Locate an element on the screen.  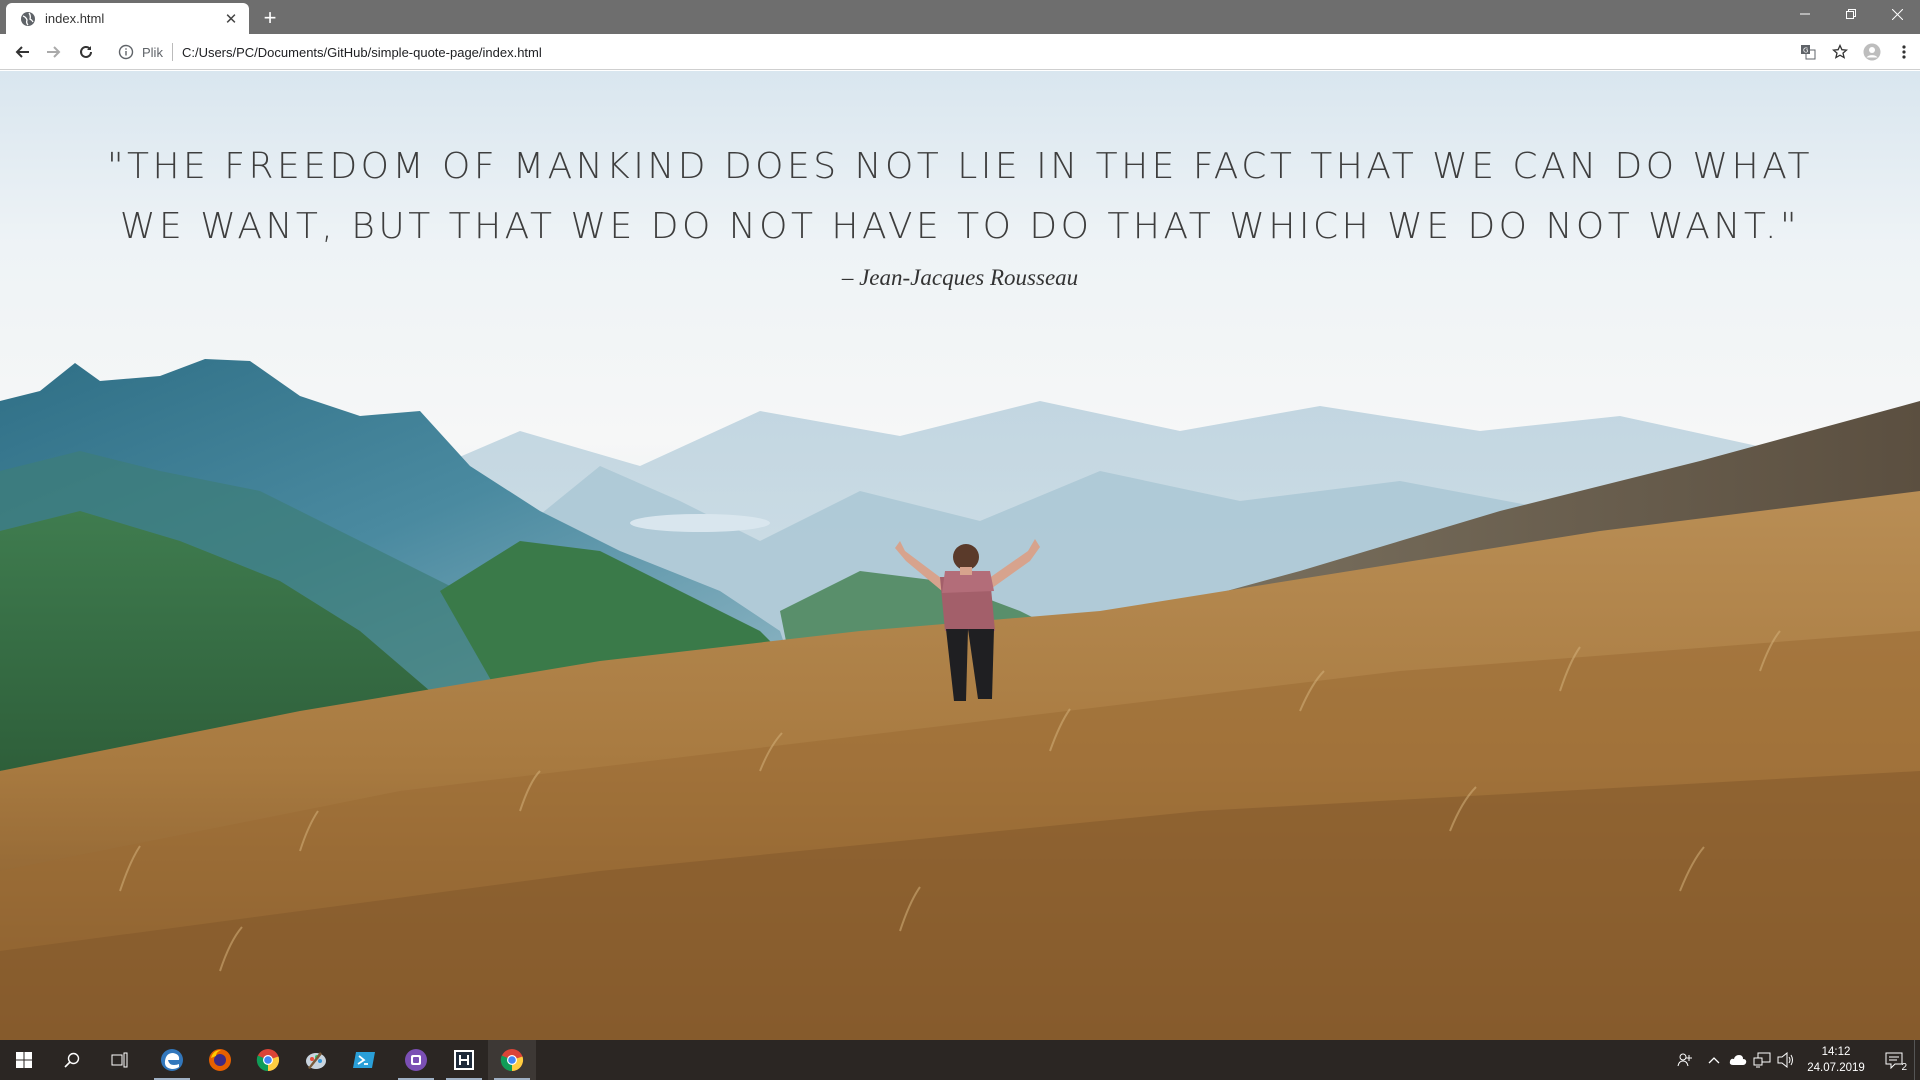
translate-button: G is located at coordinates (1808, 52).